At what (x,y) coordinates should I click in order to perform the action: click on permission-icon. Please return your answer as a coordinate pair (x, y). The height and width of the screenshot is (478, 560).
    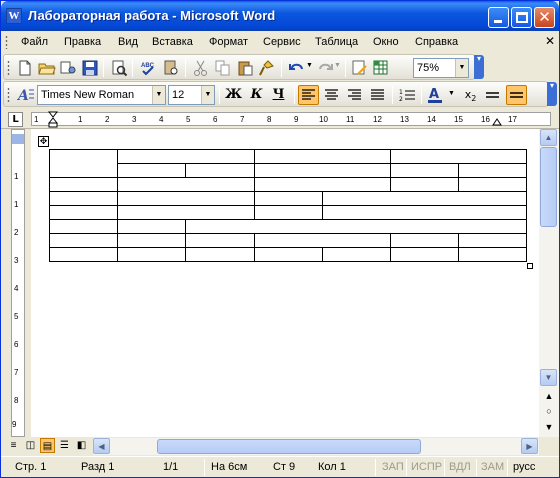
    Looking at the image, I should click on (68, 68).